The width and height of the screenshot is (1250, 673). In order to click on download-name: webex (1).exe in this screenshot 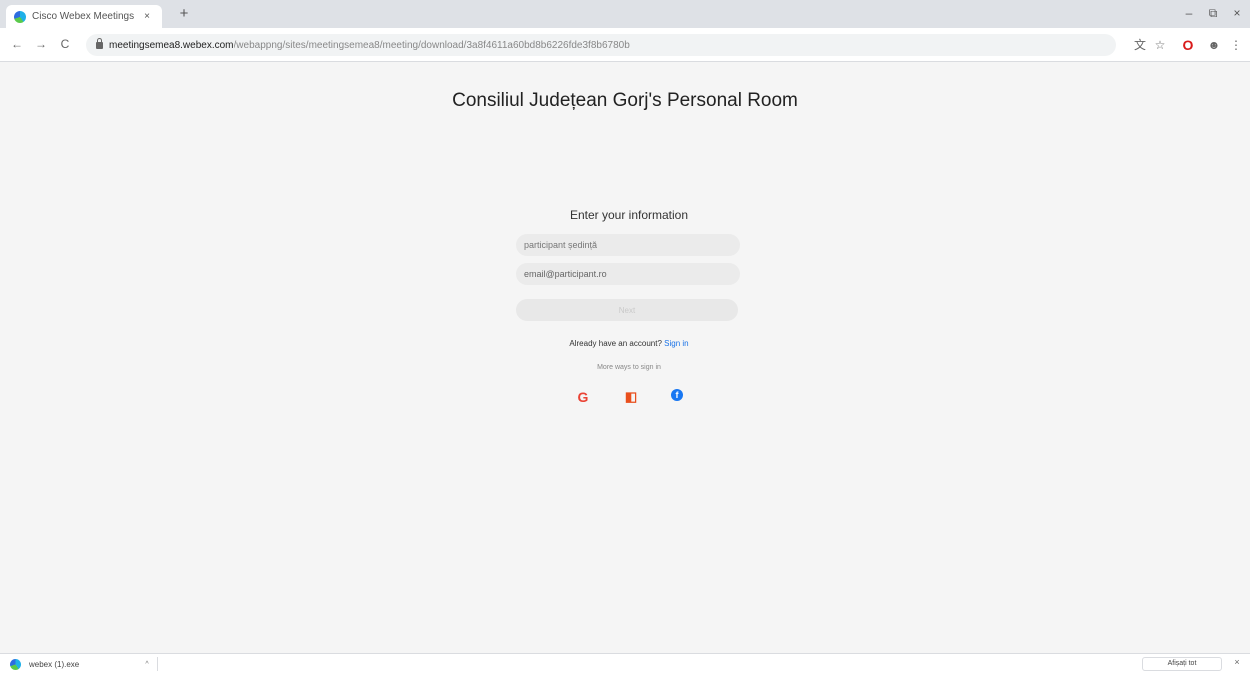, I will do `click(54, 664)`.